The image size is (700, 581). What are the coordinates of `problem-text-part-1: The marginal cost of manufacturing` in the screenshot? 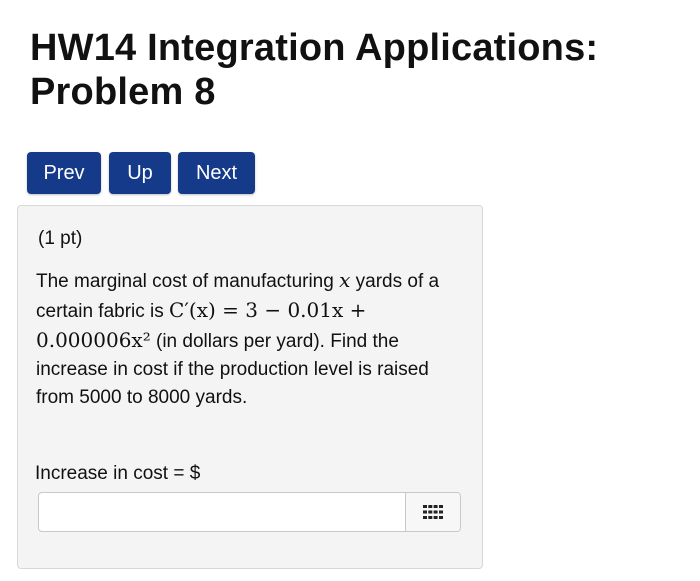 It's located at (188, 281).